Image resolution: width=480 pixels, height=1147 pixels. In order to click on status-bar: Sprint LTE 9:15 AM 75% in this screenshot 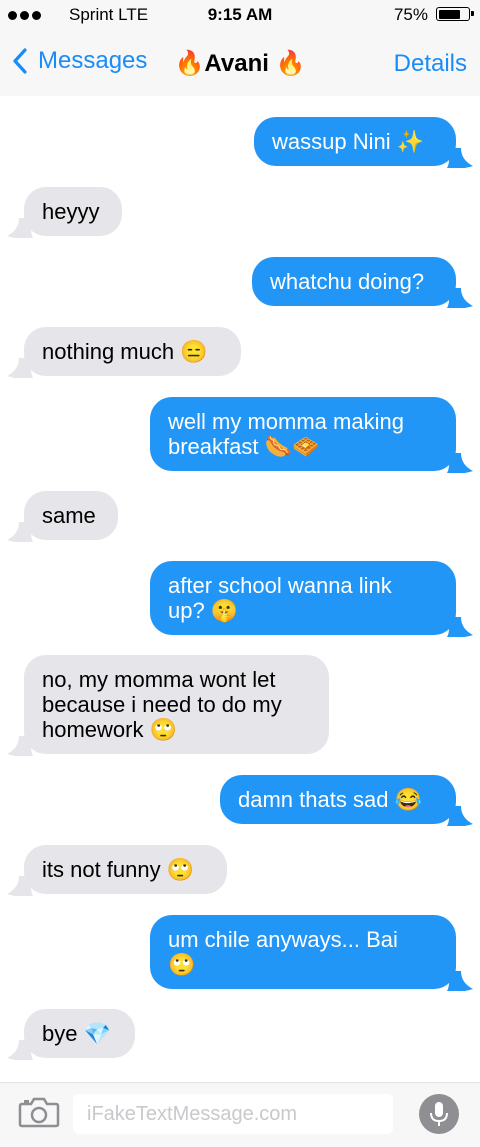, I will do `click(240, 15)`.